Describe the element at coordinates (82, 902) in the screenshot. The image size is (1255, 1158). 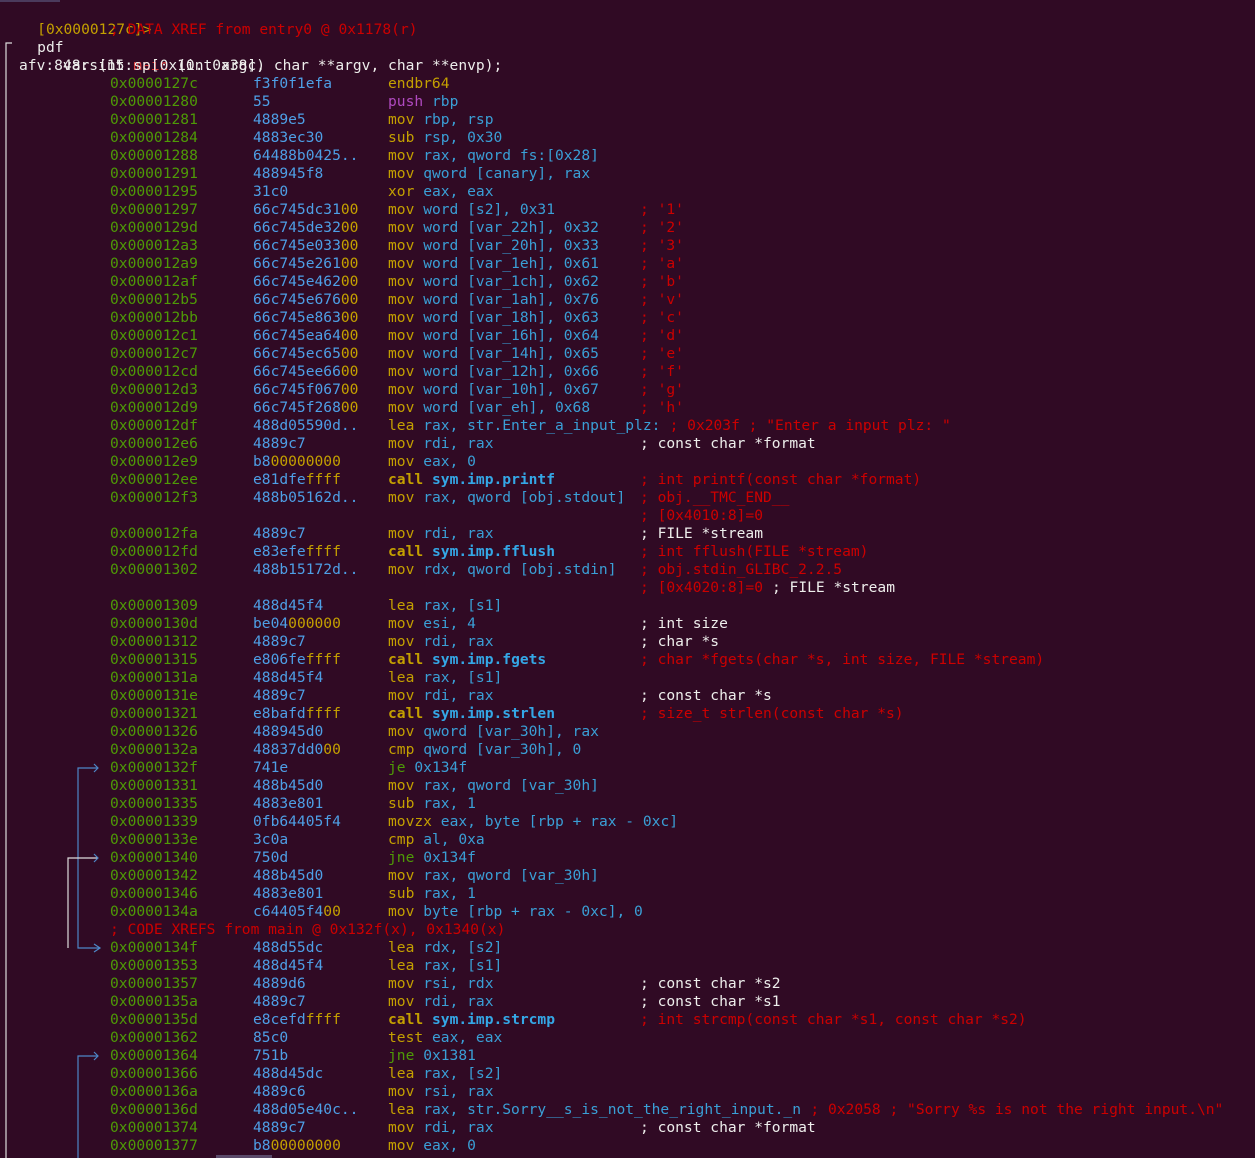
I see `jne-arrow-line` at that location.